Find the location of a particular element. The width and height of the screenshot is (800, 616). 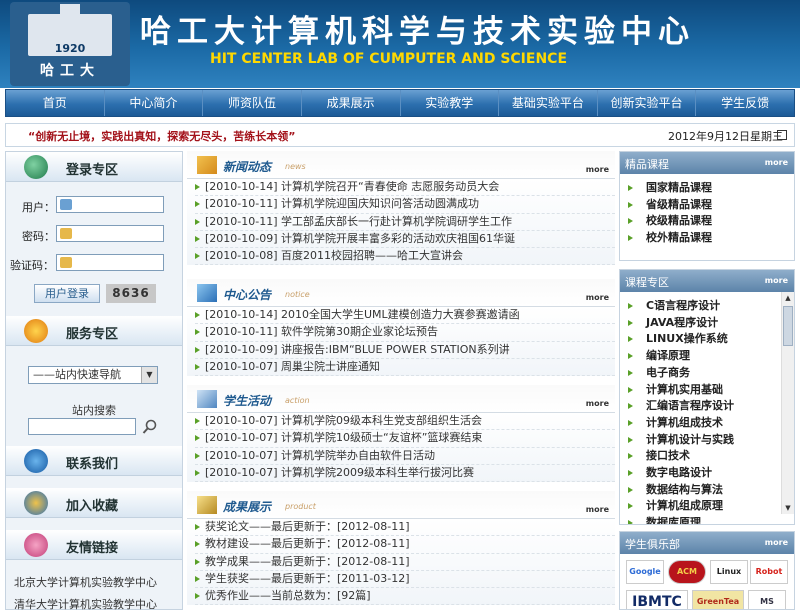

quality-course-item: 国家精品课程 is located at coordinates (711, 188).